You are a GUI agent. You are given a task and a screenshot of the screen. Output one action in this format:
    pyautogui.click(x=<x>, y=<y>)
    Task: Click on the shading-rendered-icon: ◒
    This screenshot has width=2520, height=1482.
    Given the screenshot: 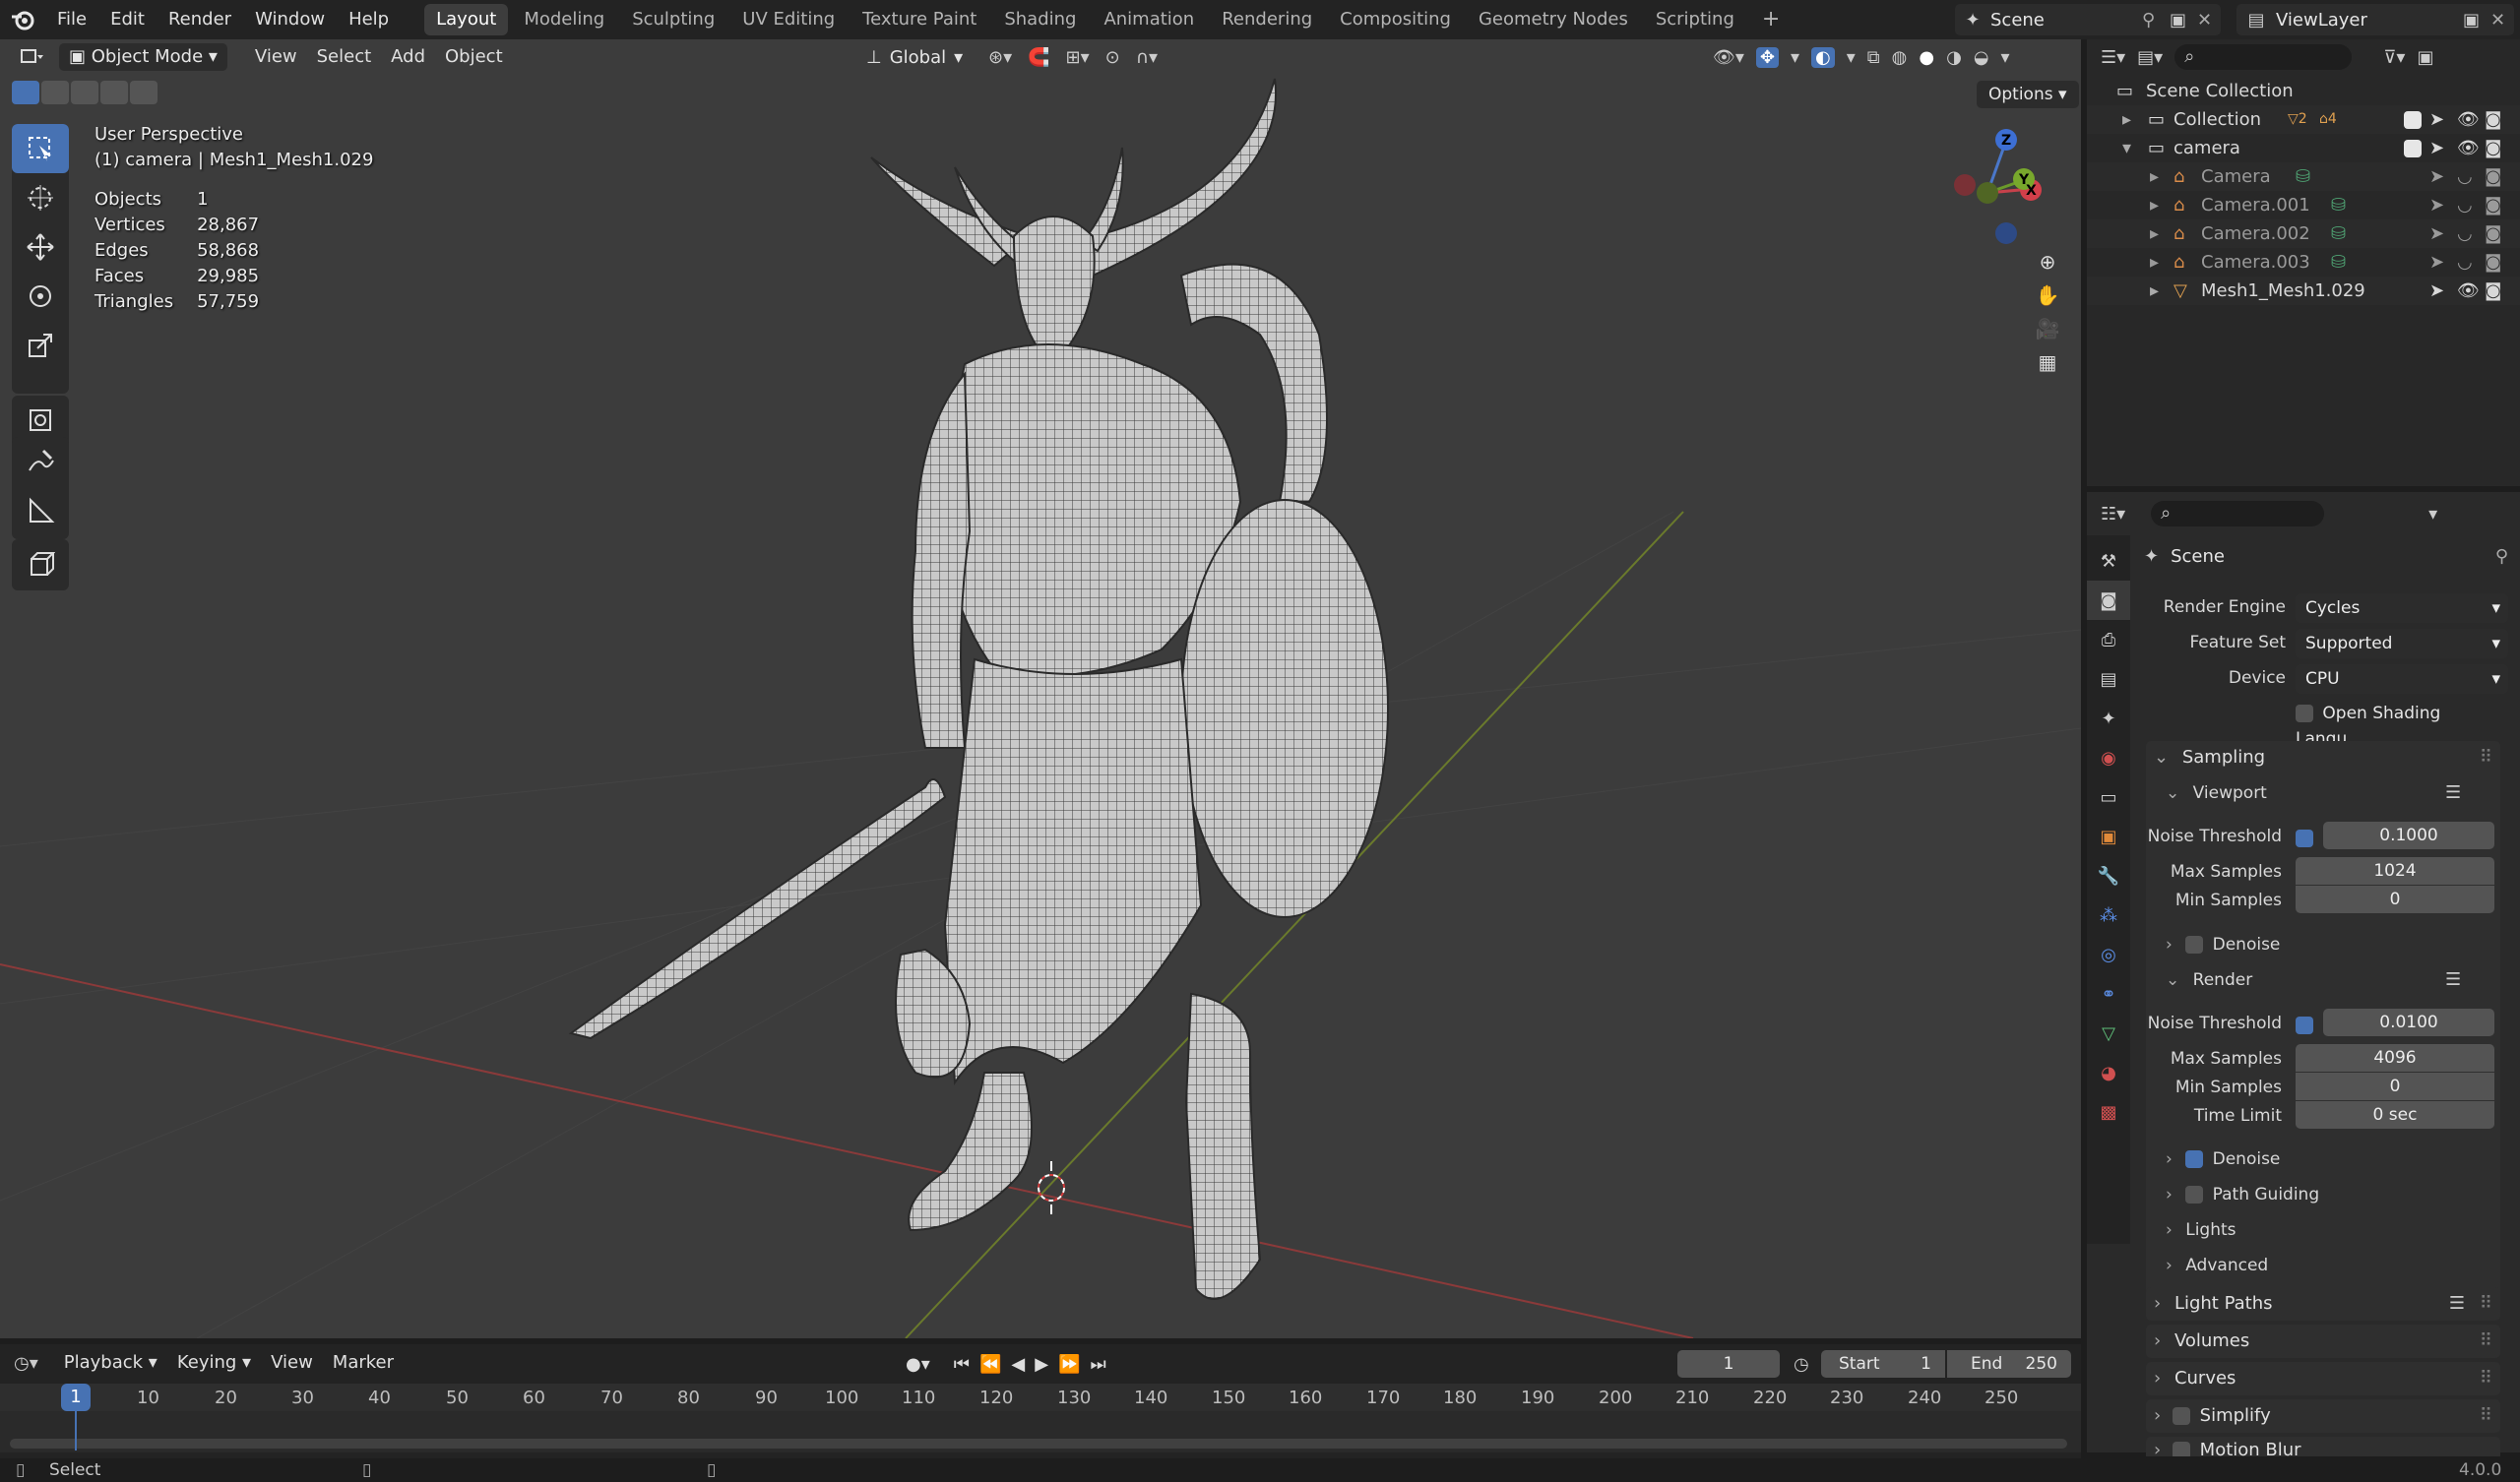 What is the action you would take?
    pyautogui.click(x=1981, y=57)
    